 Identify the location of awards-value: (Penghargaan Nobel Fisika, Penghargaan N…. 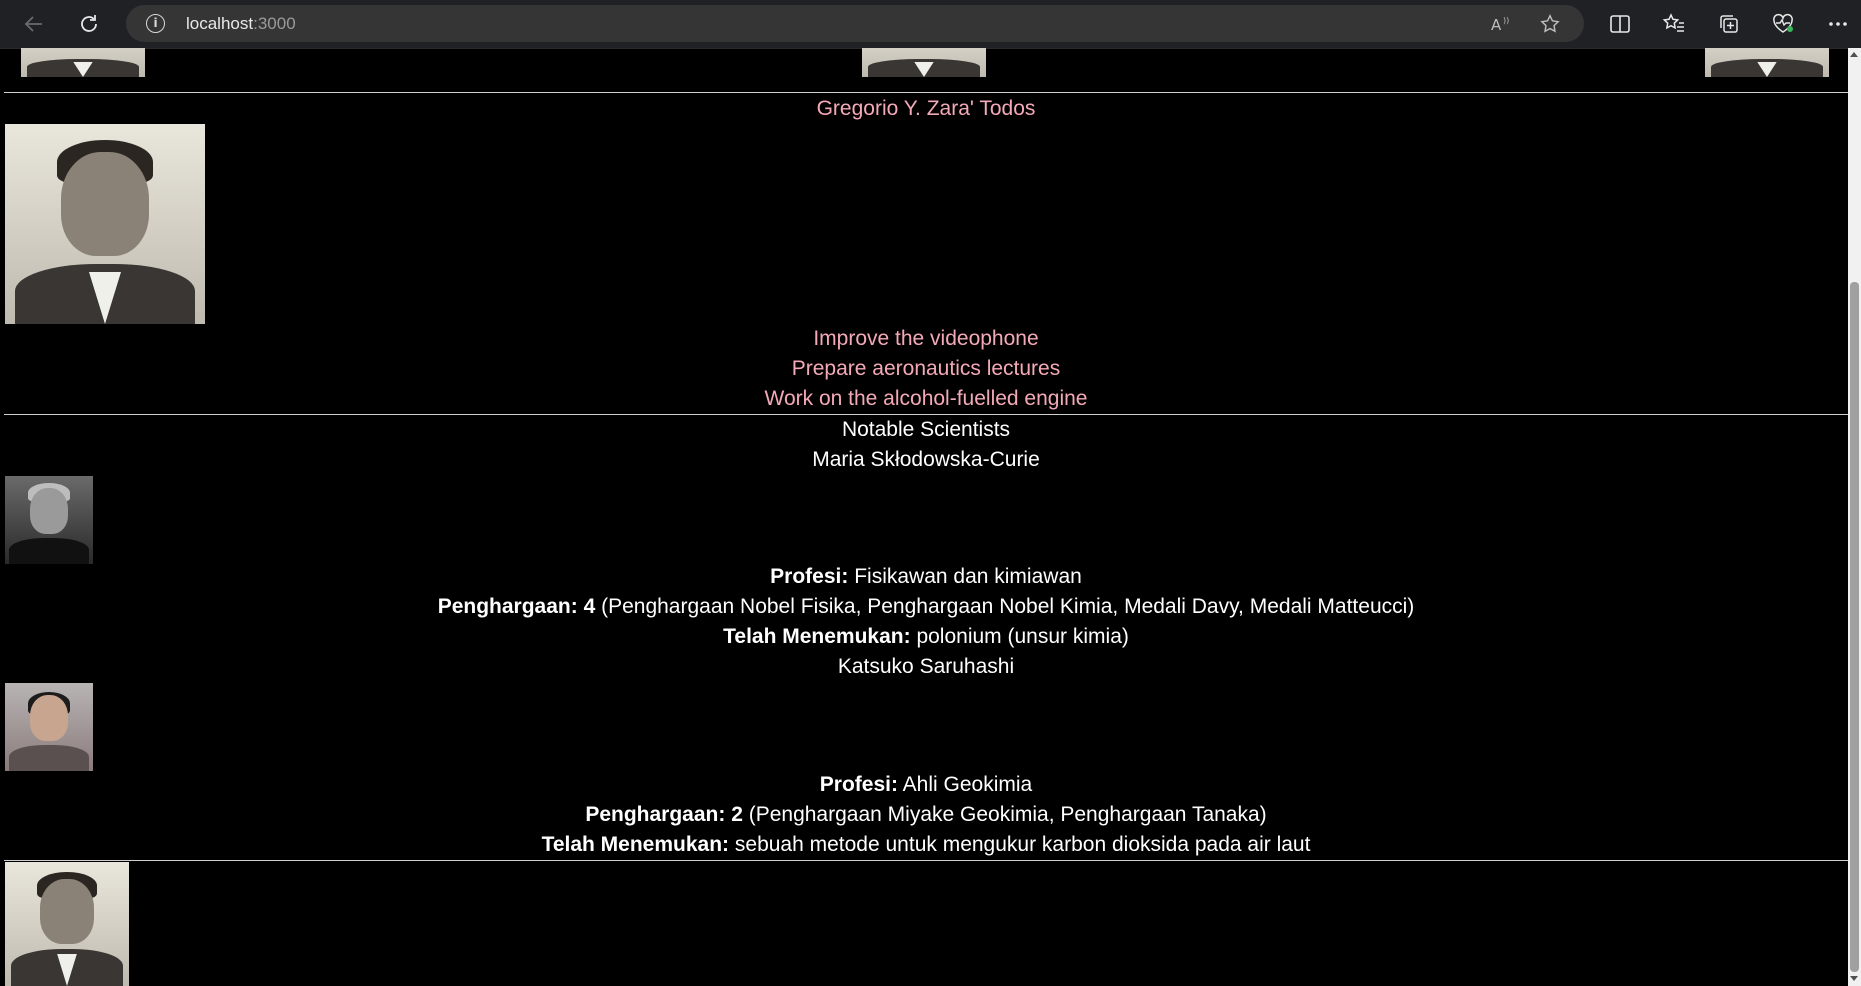
(1008, 606).